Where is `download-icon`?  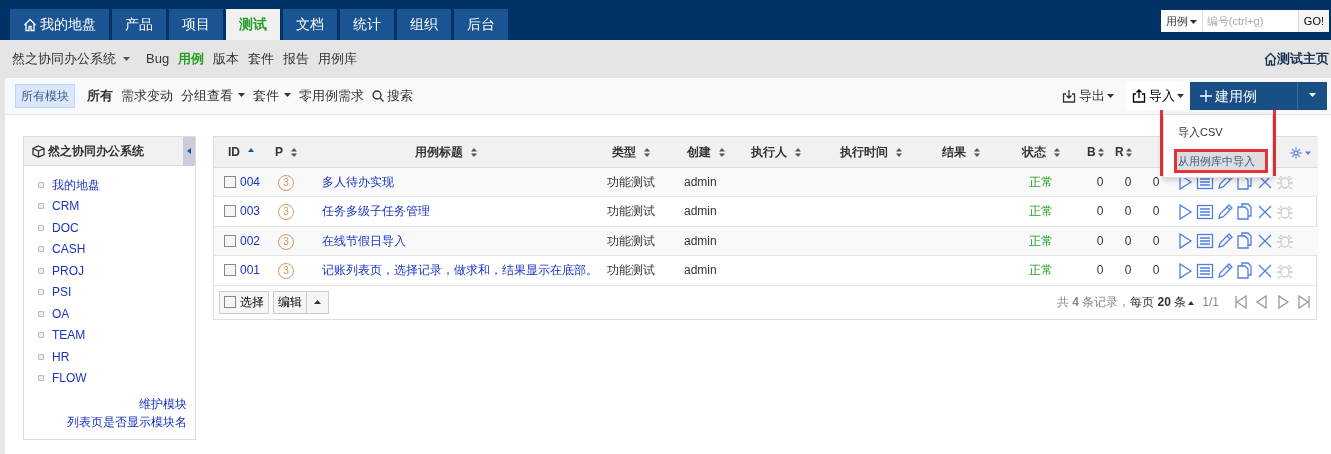
download-icon is located at coordinates (1069, 96).